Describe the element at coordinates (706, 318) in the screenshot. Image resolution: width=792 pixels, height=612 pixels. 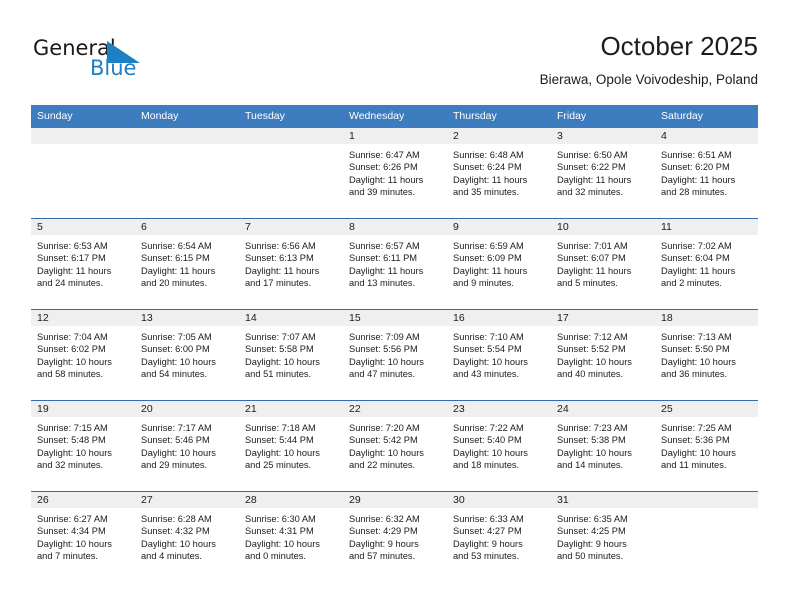
I see `day-number: 18` at that location.